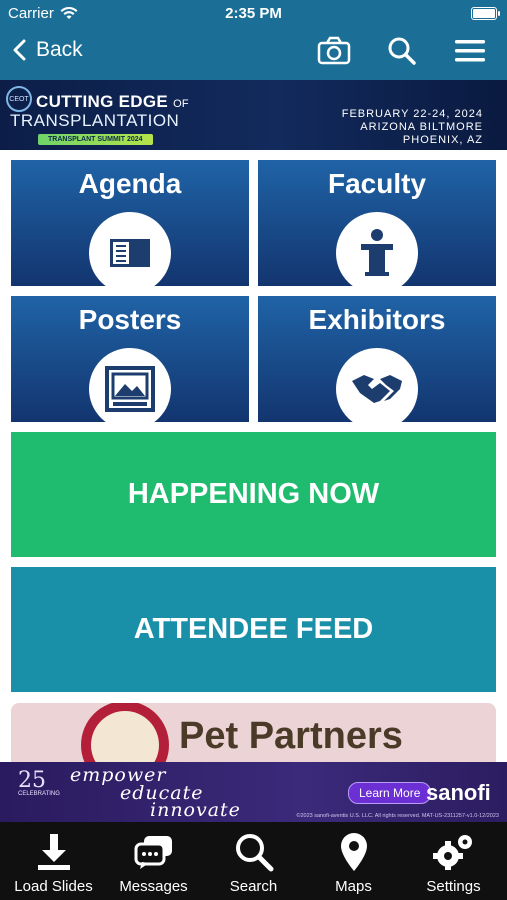  What do you see at coordinates (390, 793) in the screenshot?
I see `learn-more-button: Learn More` at bounding box center [390, 793].